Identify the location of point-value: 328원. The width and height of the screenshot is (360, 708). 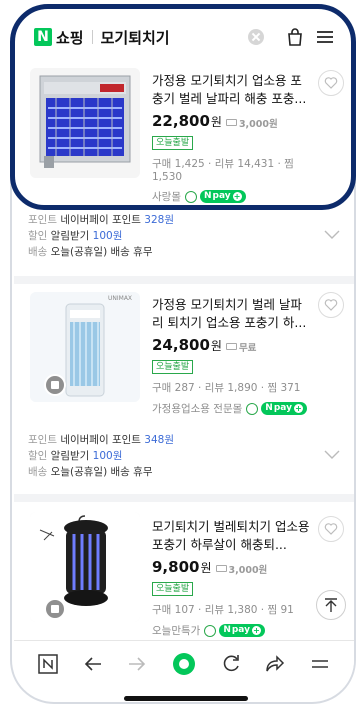
(159, 220).